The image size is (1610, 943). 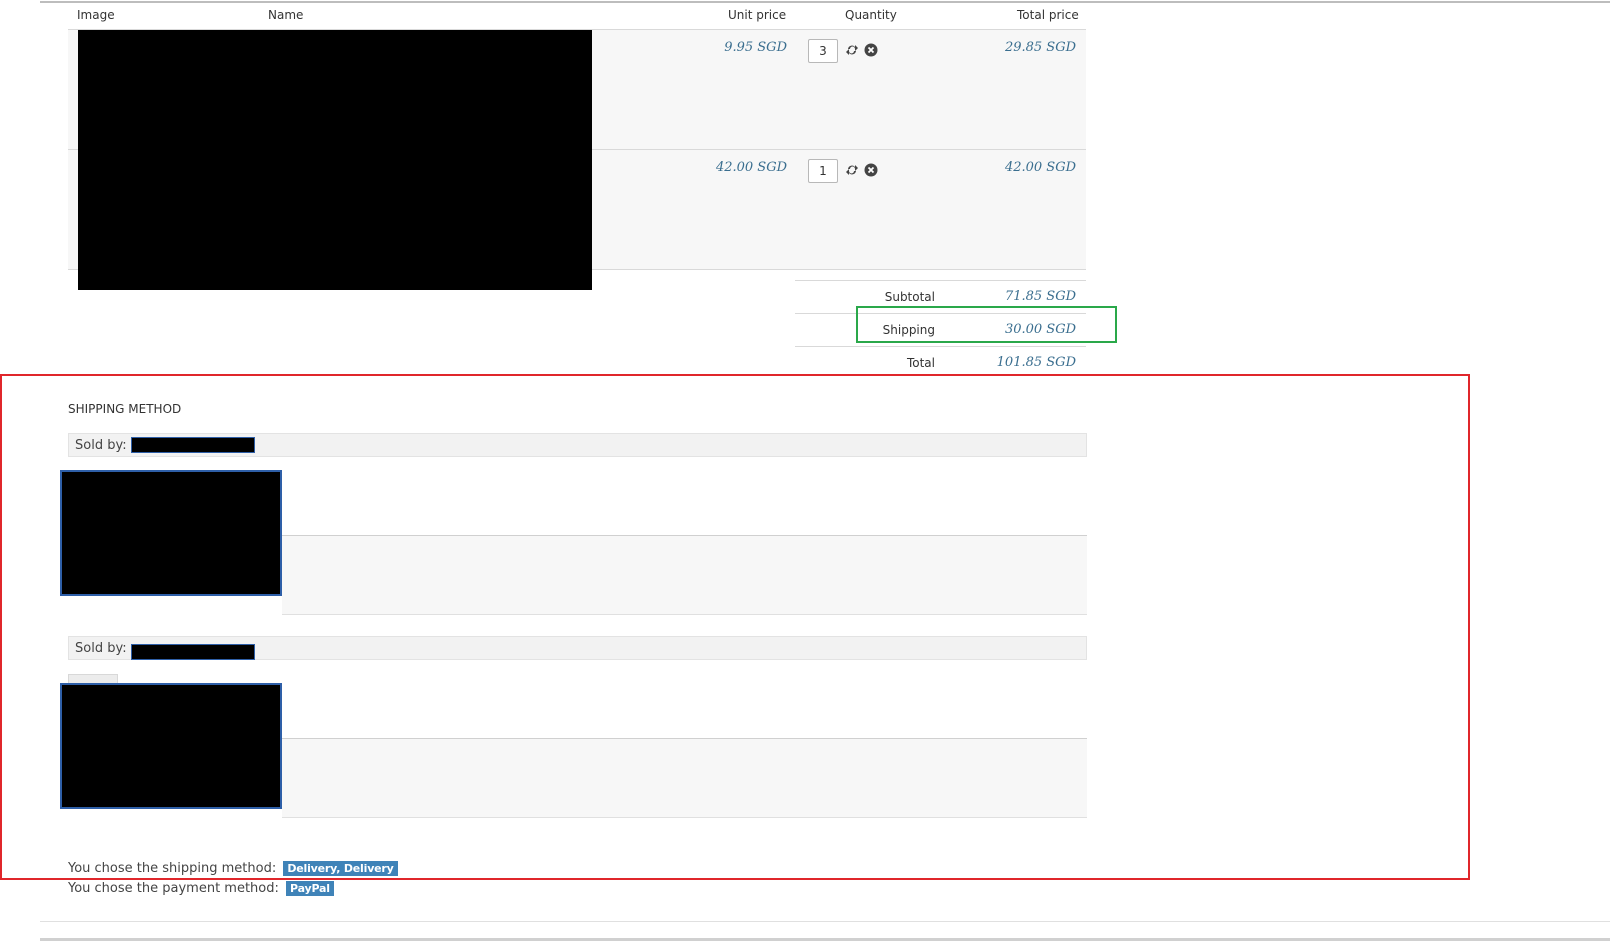 I want to click on chosen-shipping-prefix: You chose the shipping method:, so click(x=172, y=868).